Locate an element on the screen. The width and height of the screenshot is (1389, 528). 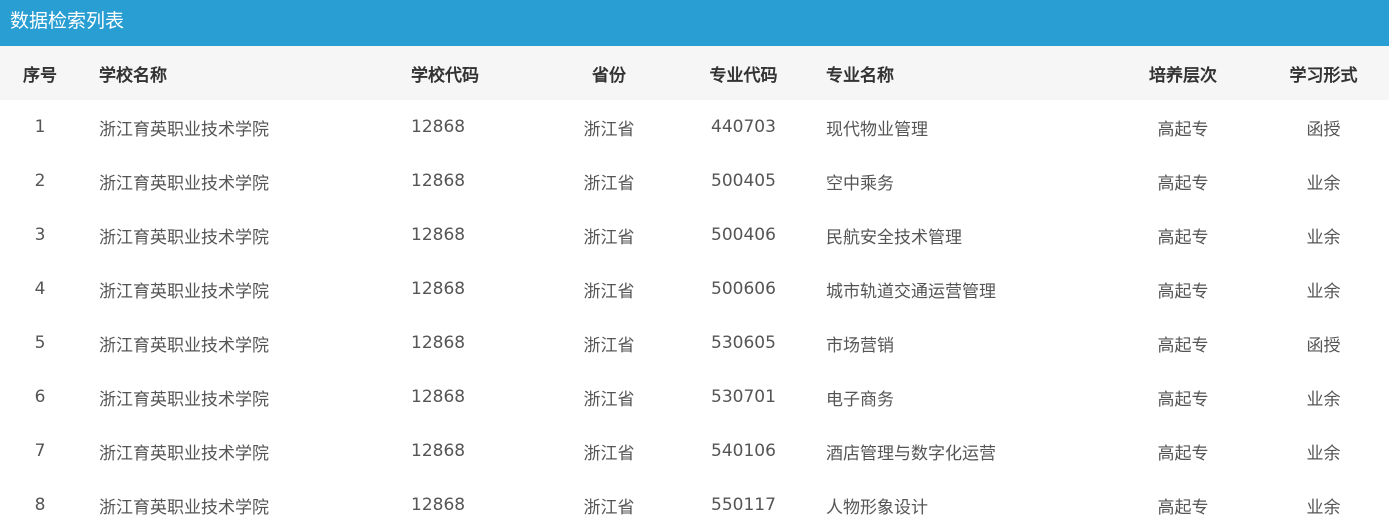
column-header-province: 省份 is located at coordinates (609, 73).